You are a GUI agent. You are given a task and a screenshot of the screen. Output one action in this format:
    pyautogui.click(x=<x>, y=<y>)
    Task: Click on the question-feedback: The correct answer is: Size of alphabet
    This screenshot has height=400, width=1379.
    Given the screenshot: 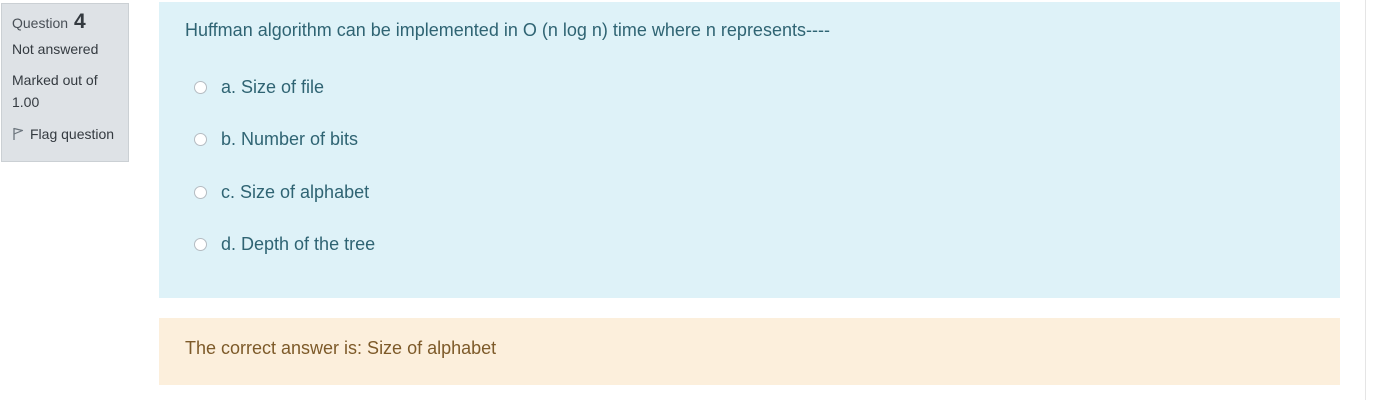 What is the action you would take?
    pyautogui.click(x=749, y=351)
    